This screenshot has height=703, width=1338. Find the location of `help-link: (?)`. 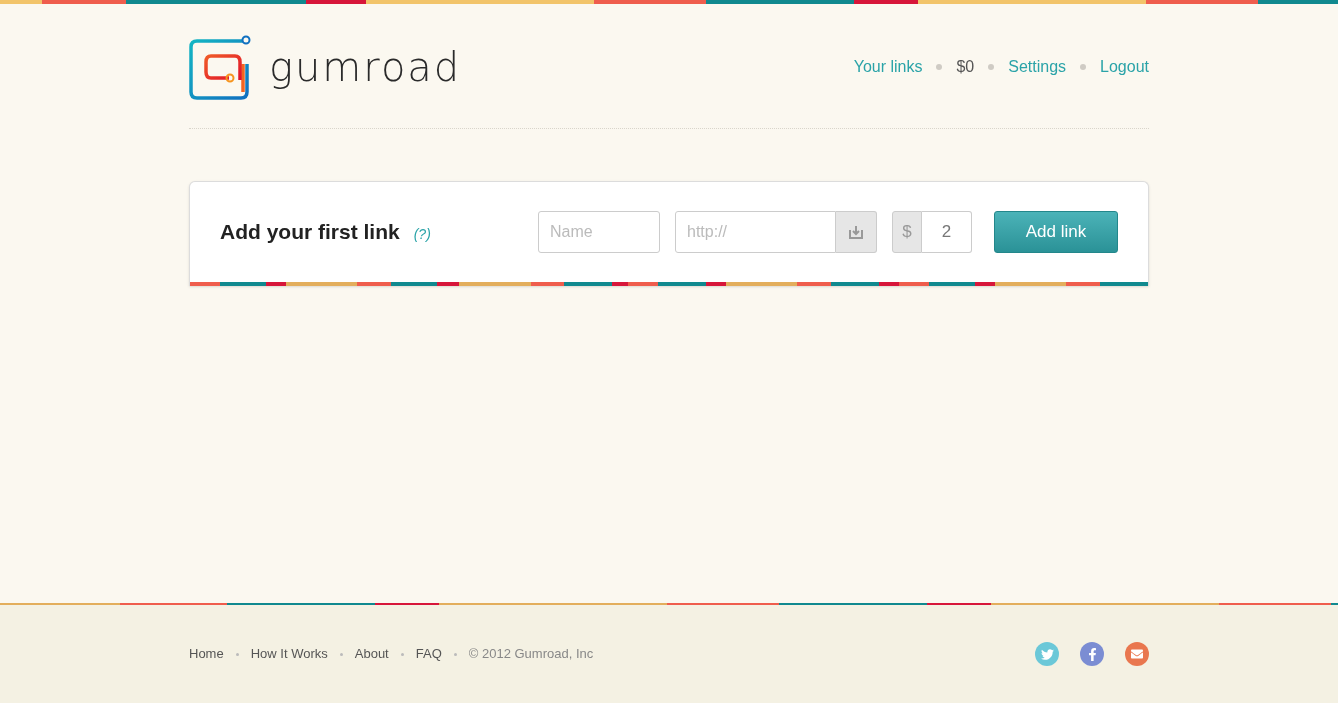

help-link: (?) is located at coordinates (422, 234).